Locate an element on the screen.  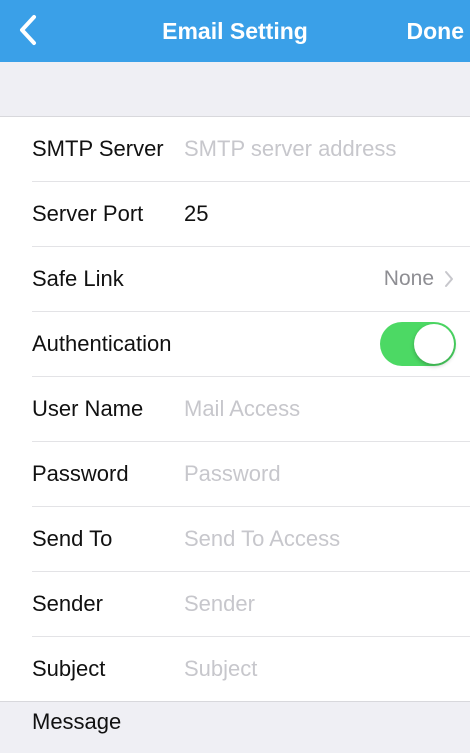
smtp-server-label: SMTP Server is located at coordinates (98, 148).